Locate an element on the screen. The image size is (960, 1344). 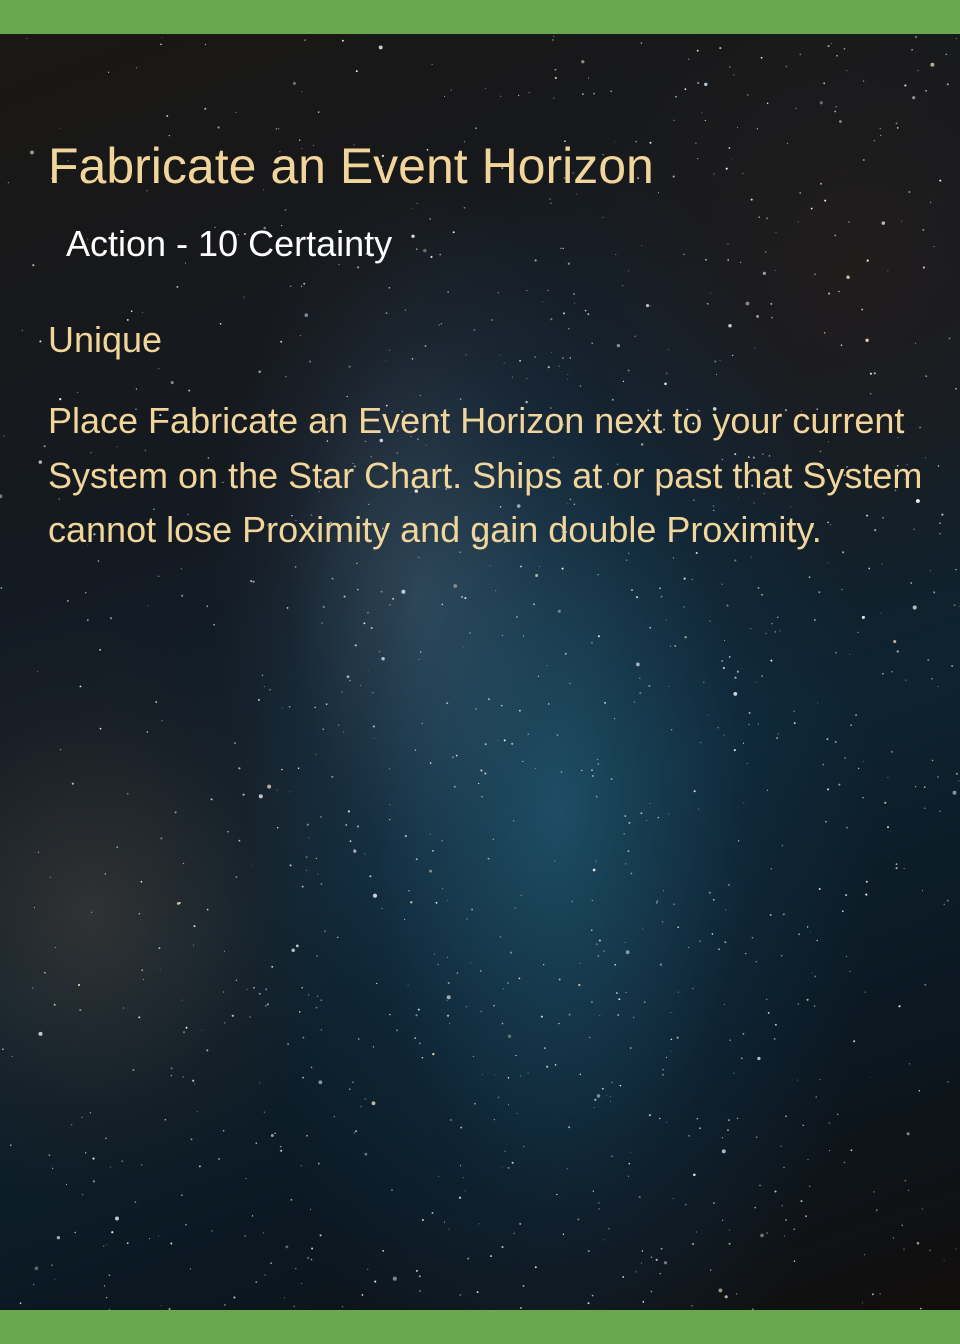
card-subtitle: Action - 10 Certainty is located at coordinates (229, 243).